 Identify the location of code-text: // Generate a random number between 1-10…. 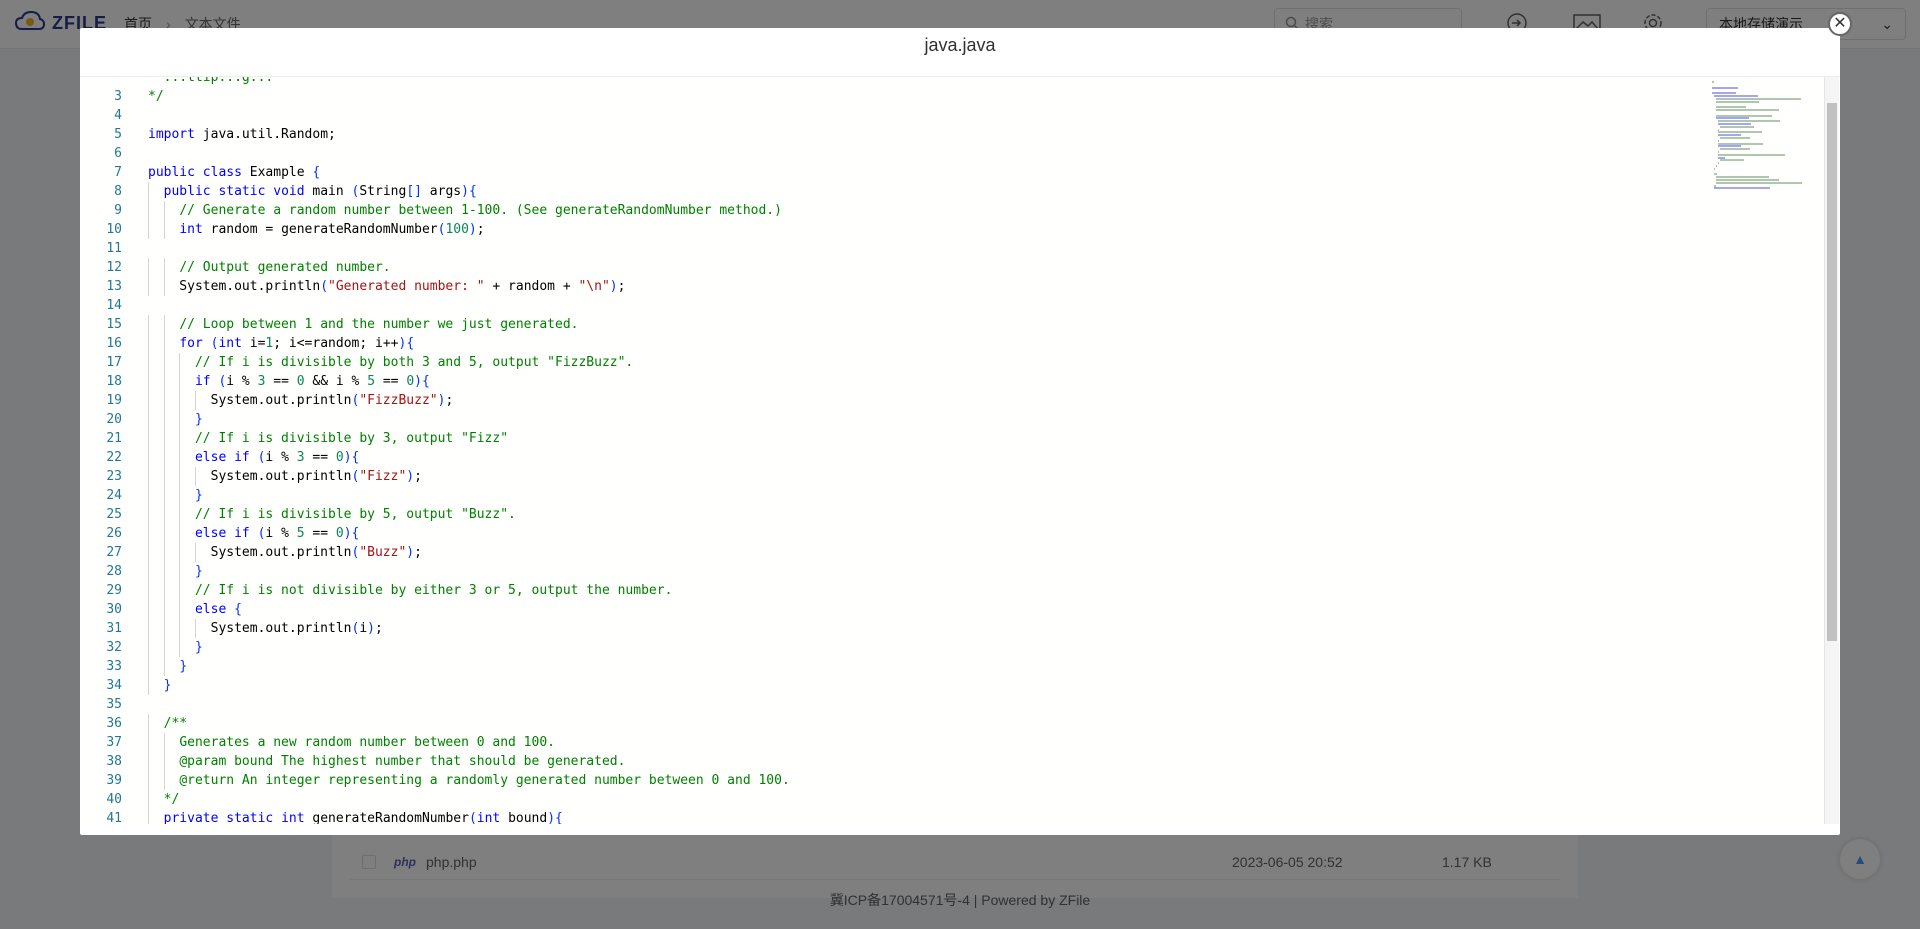
(480, 210).